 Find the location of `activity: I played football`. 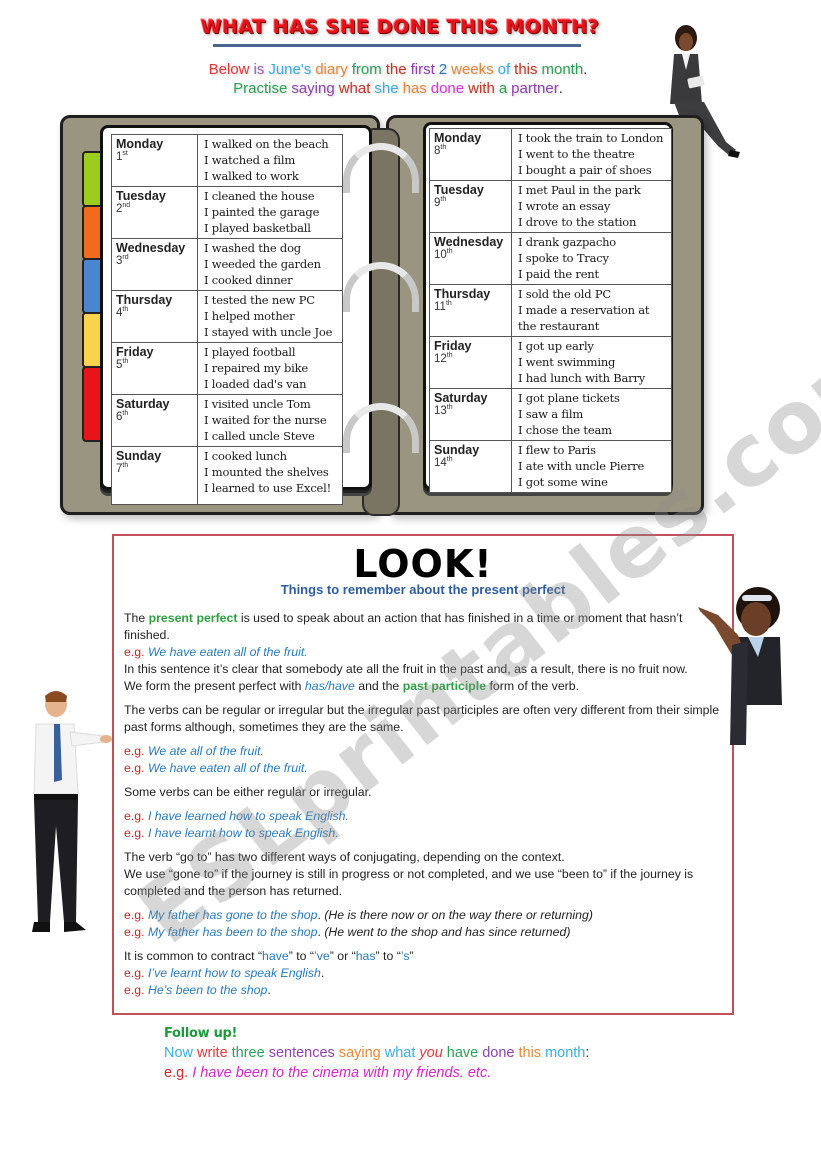

activity: I played football is located at coordinates (250, 352).